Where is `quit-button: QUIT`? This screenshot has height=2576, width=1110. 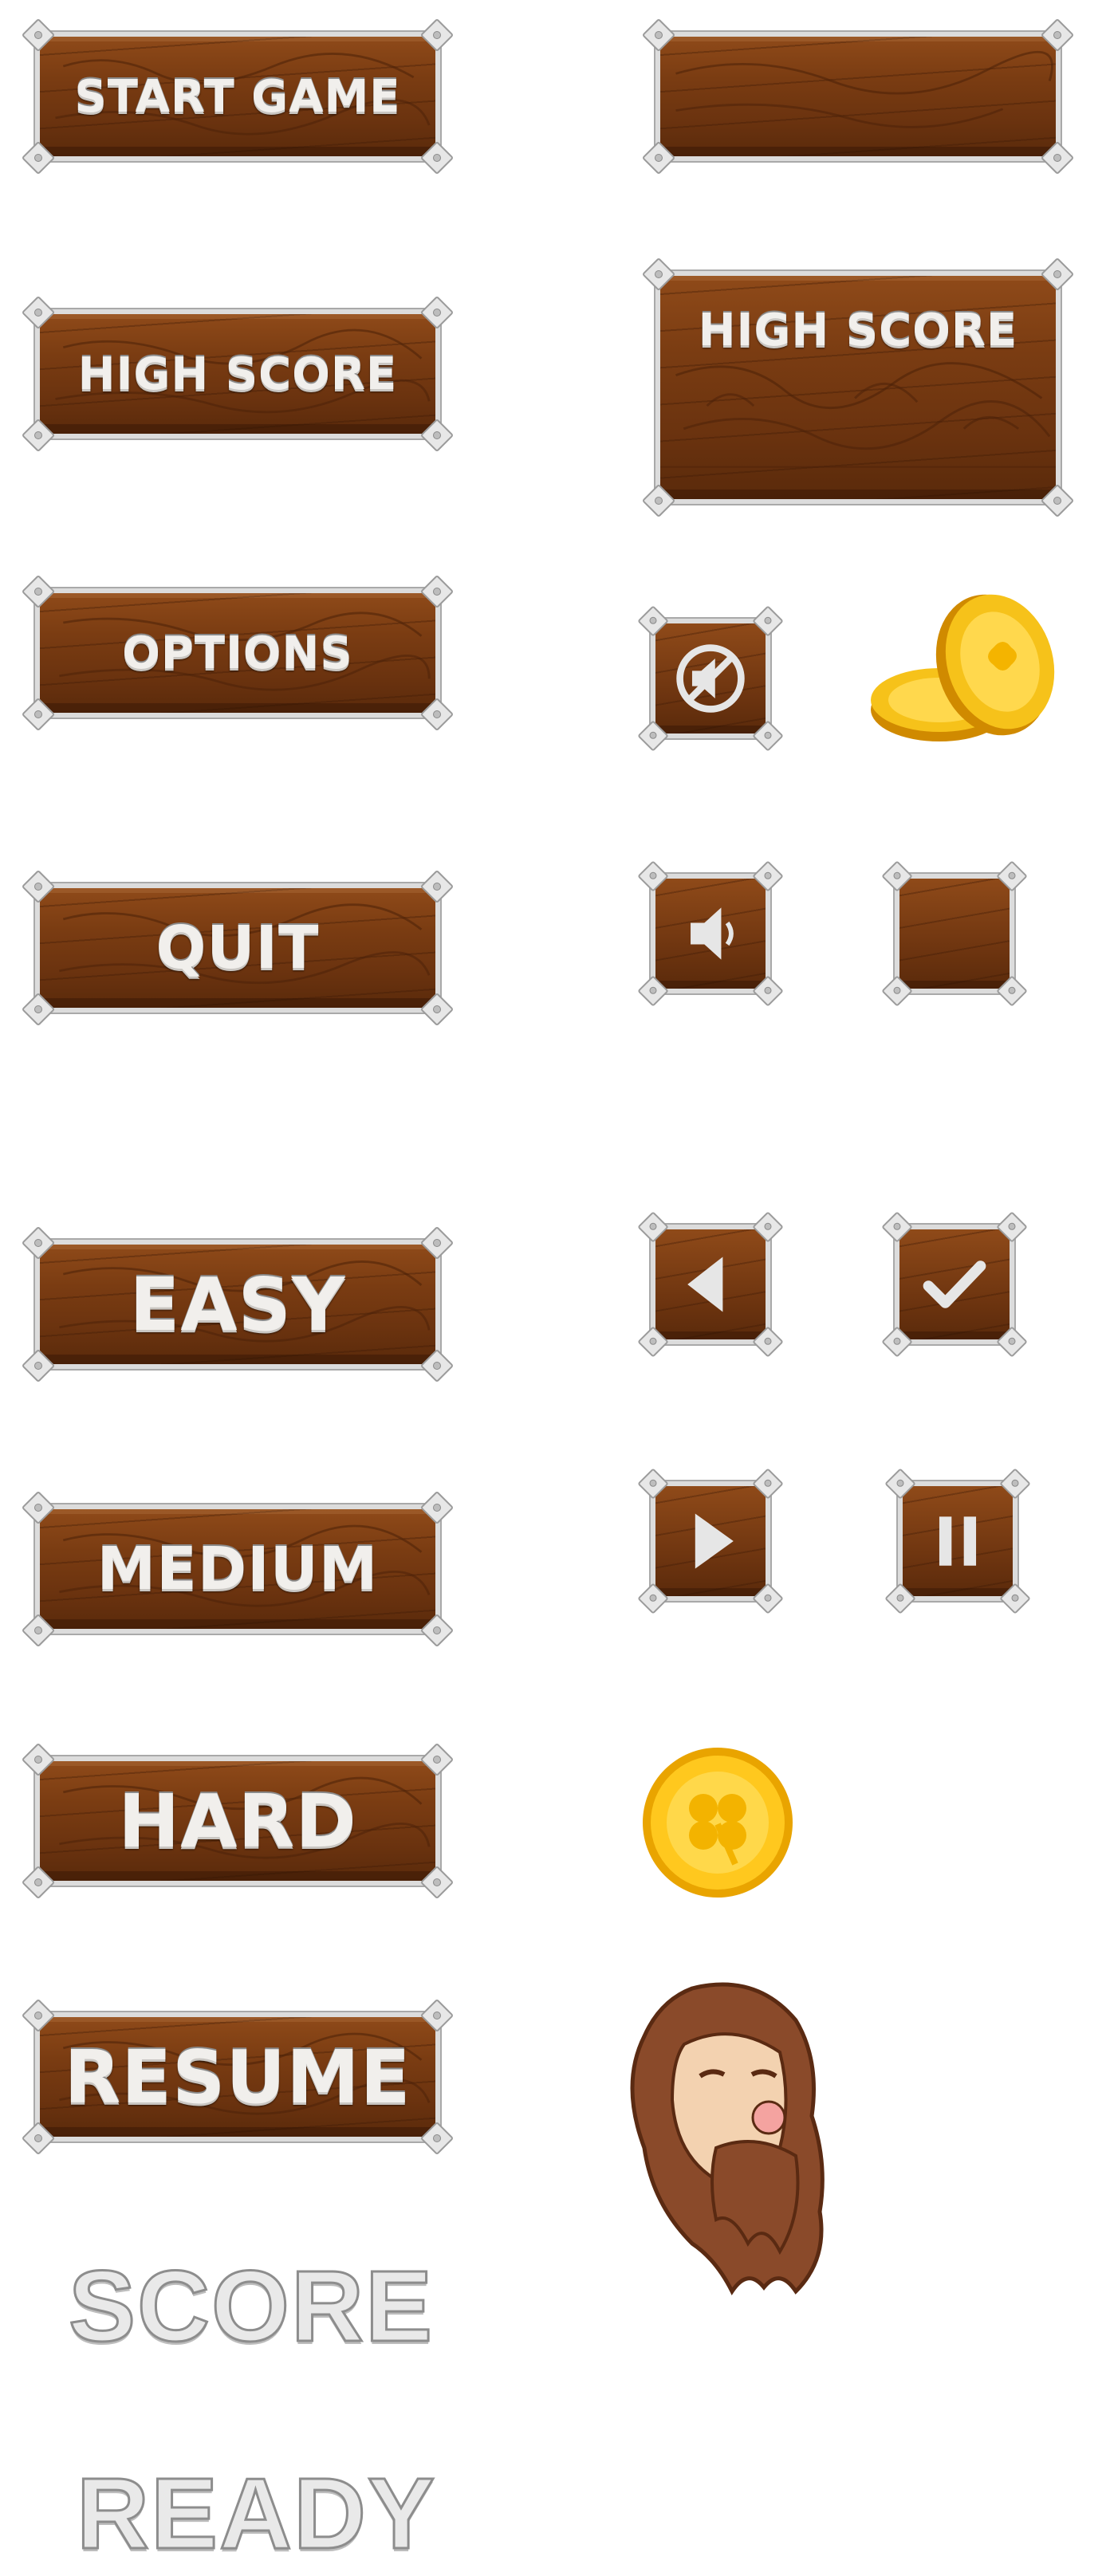 quit-button: QUIT is located at coordinates (238, 948).